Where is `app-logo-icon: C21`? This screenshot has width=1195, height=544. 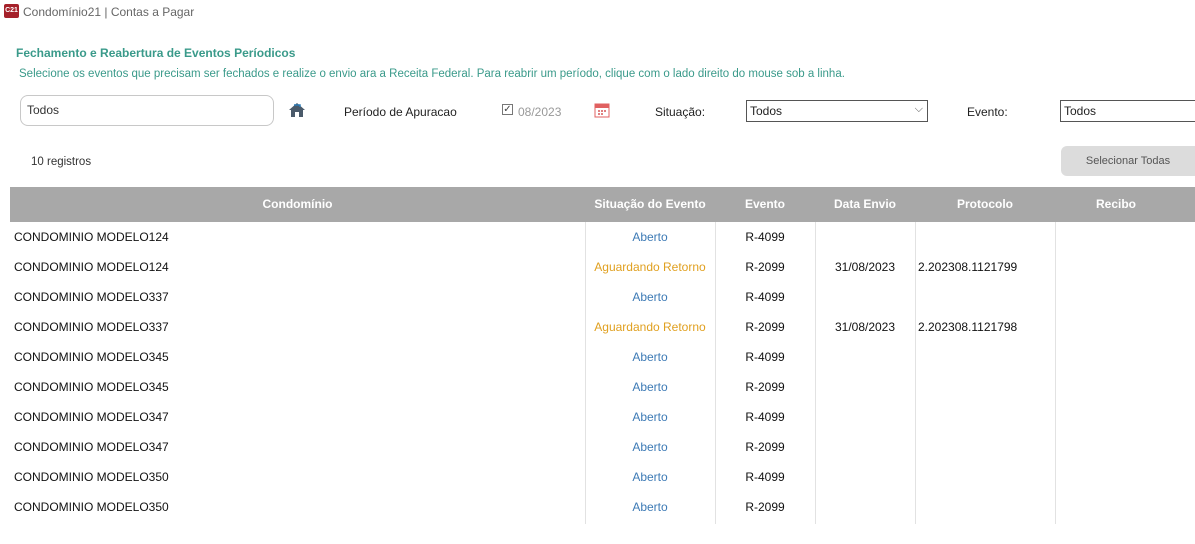
app-logo-icon: C21 is located at coordinates (11, 11).